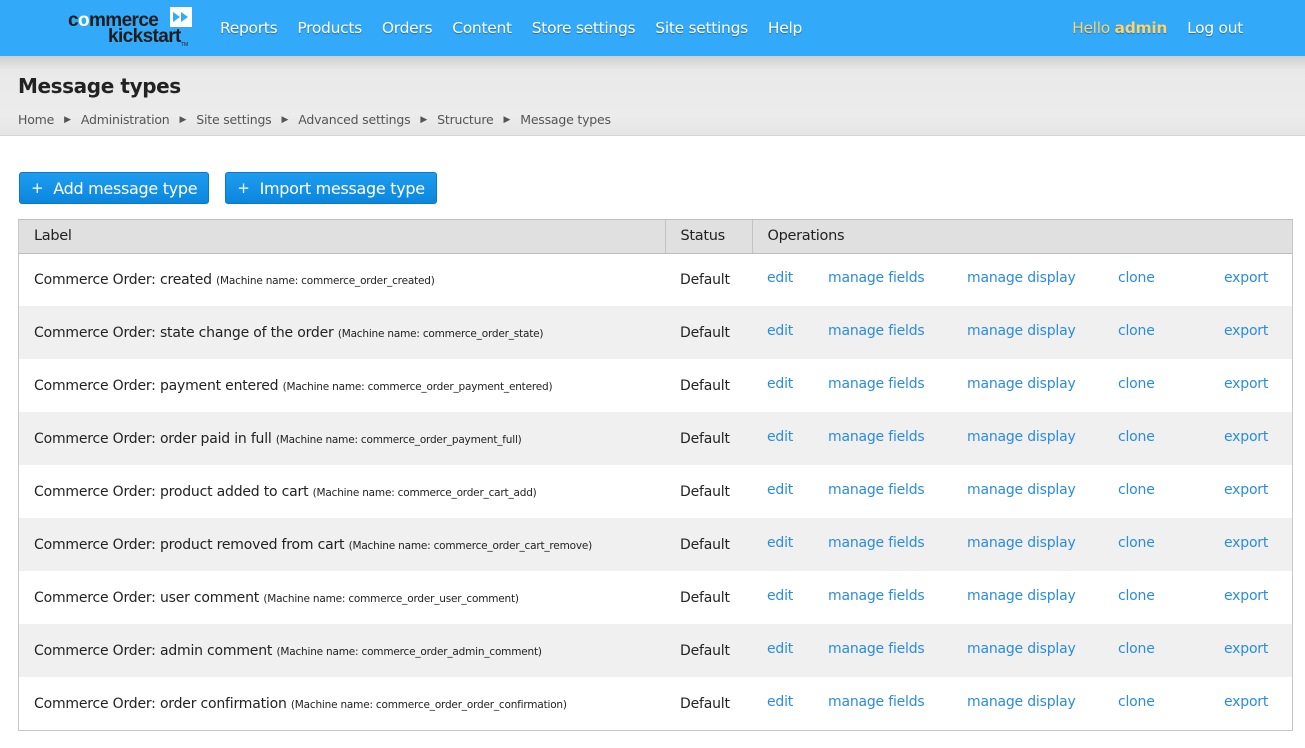 This screenshot has height=748, width=1305. I want to click on breadcrumb-current: Message types, so click(565, 119).